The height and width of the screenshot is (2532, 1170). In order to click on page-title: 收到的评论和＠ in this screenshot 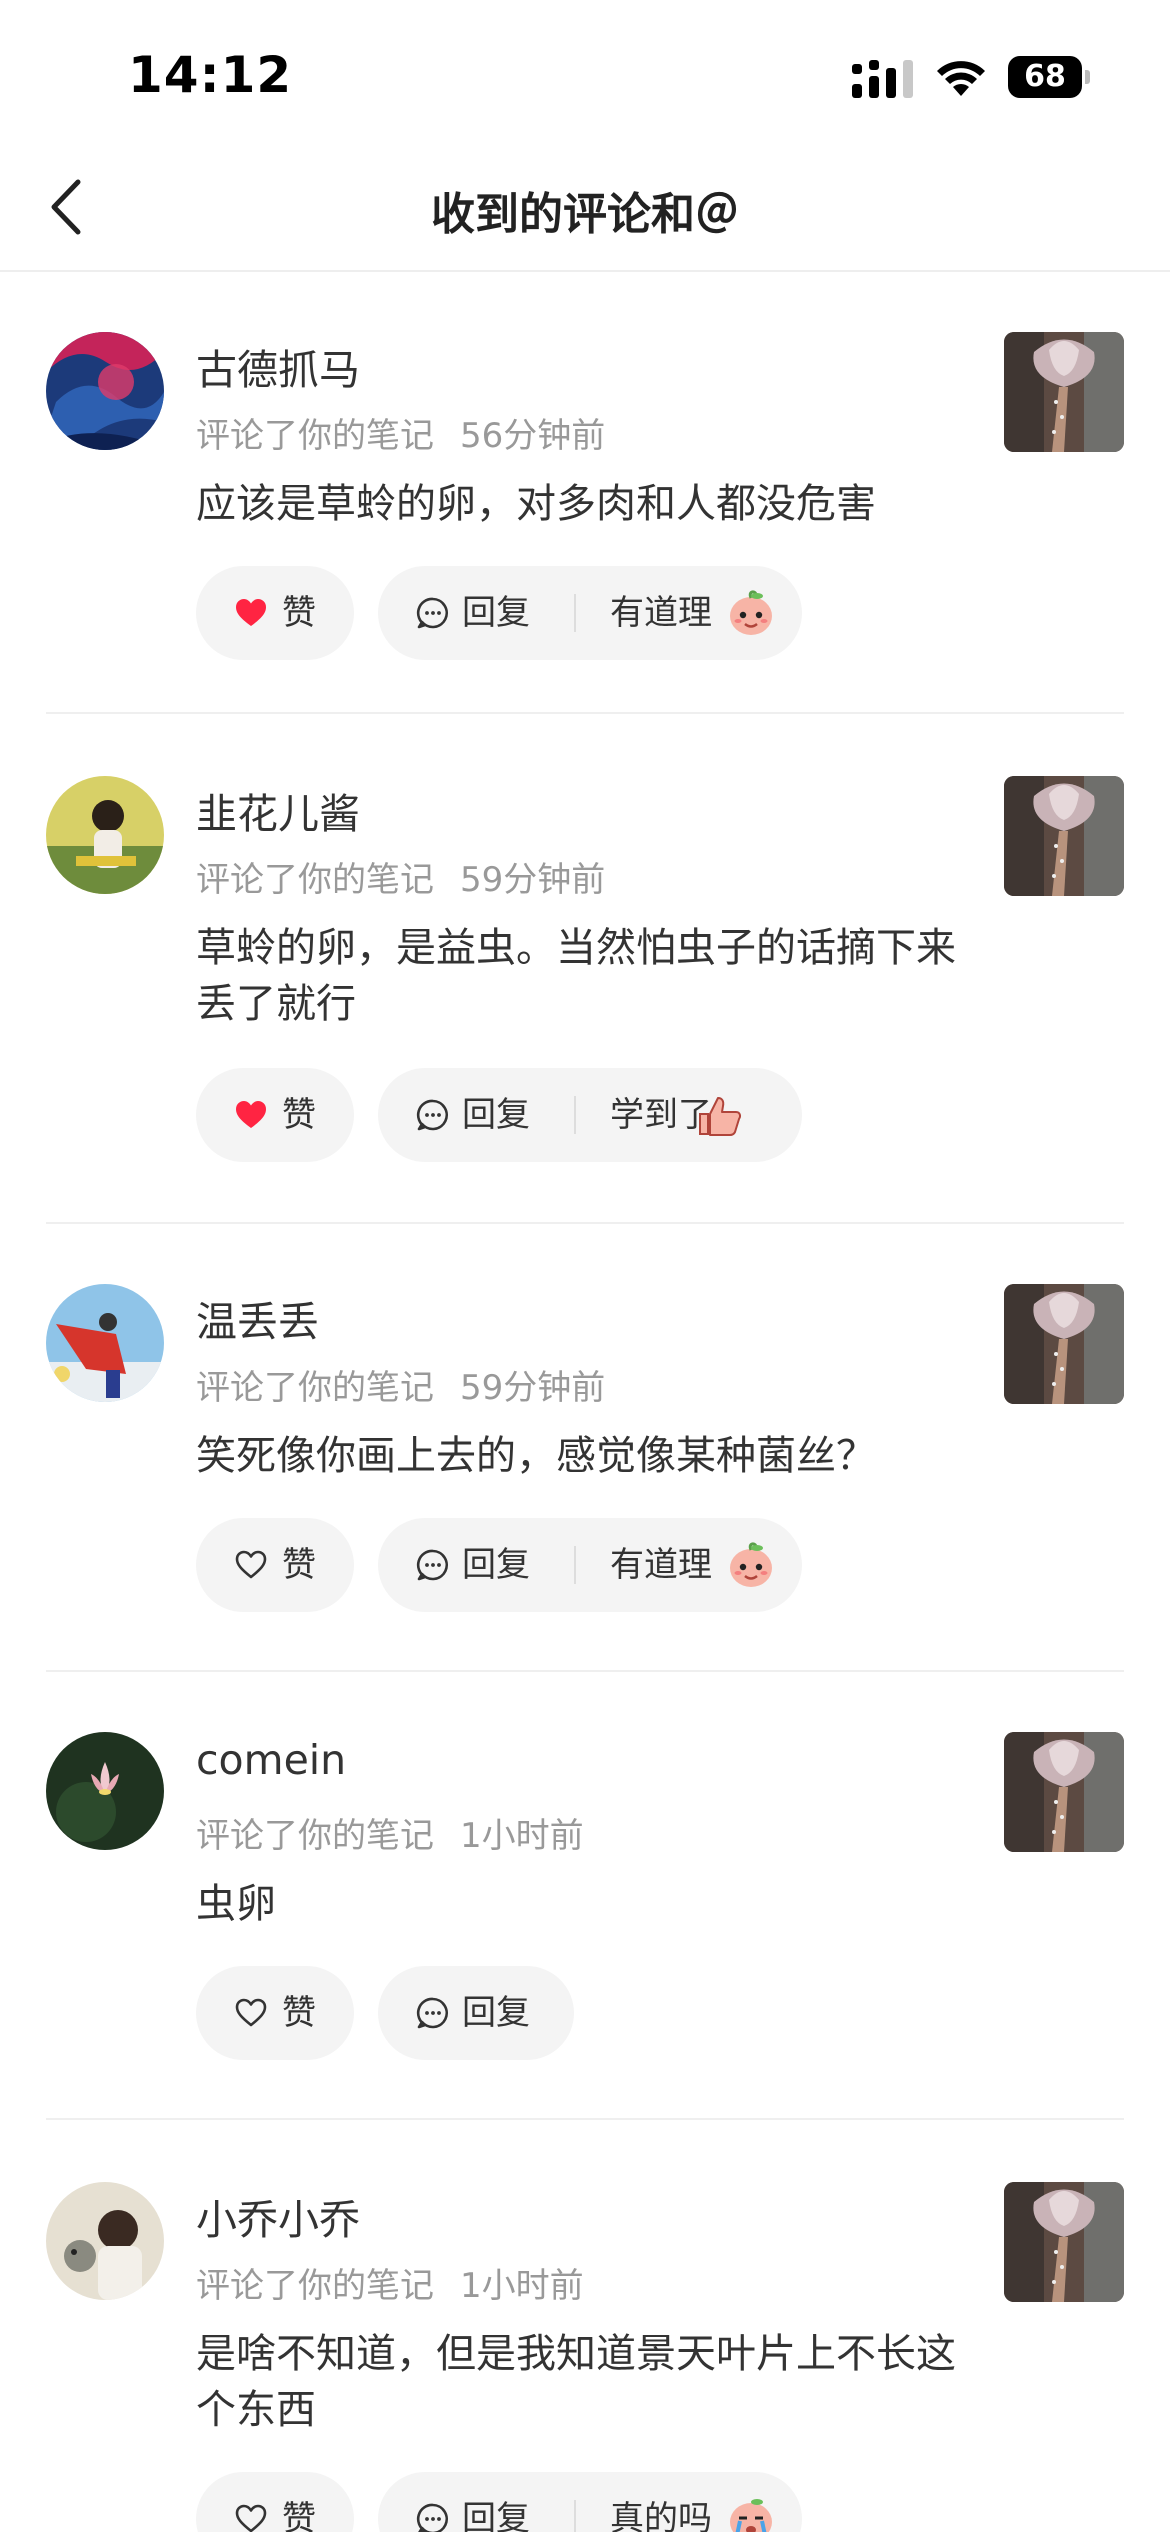, I will do `click(585, 214)`.